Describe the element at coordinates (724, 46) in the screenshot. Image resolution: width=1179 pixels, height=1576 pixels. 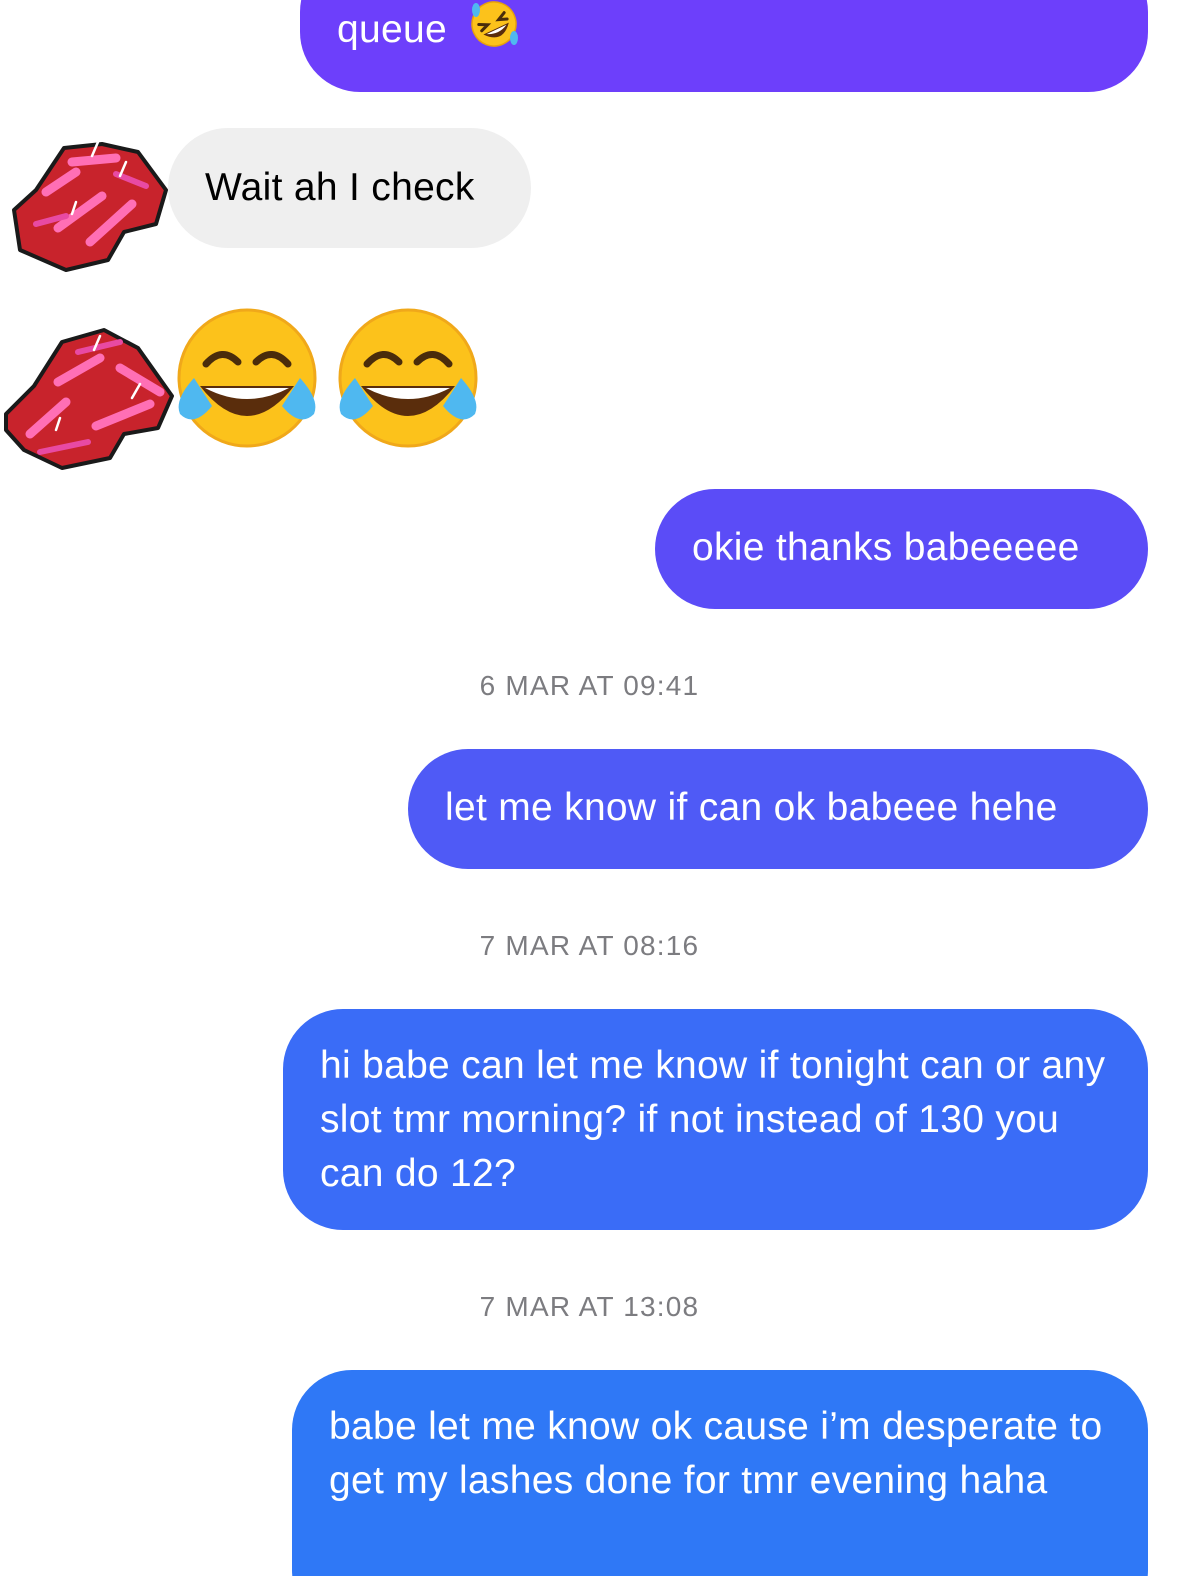
I see `outgoing-message: queue` at that location.